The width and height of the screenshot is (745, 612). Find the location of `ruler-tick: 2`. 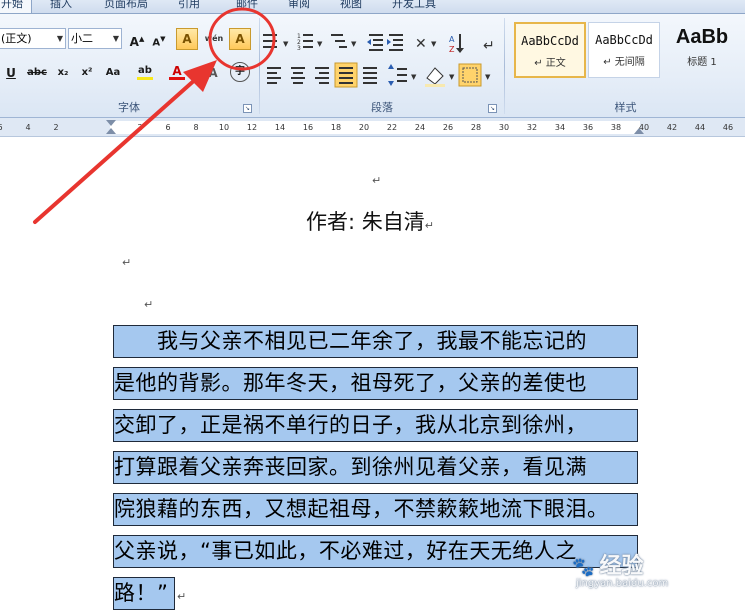

ruler-tick: 2 is located at coordinates (140, 127).